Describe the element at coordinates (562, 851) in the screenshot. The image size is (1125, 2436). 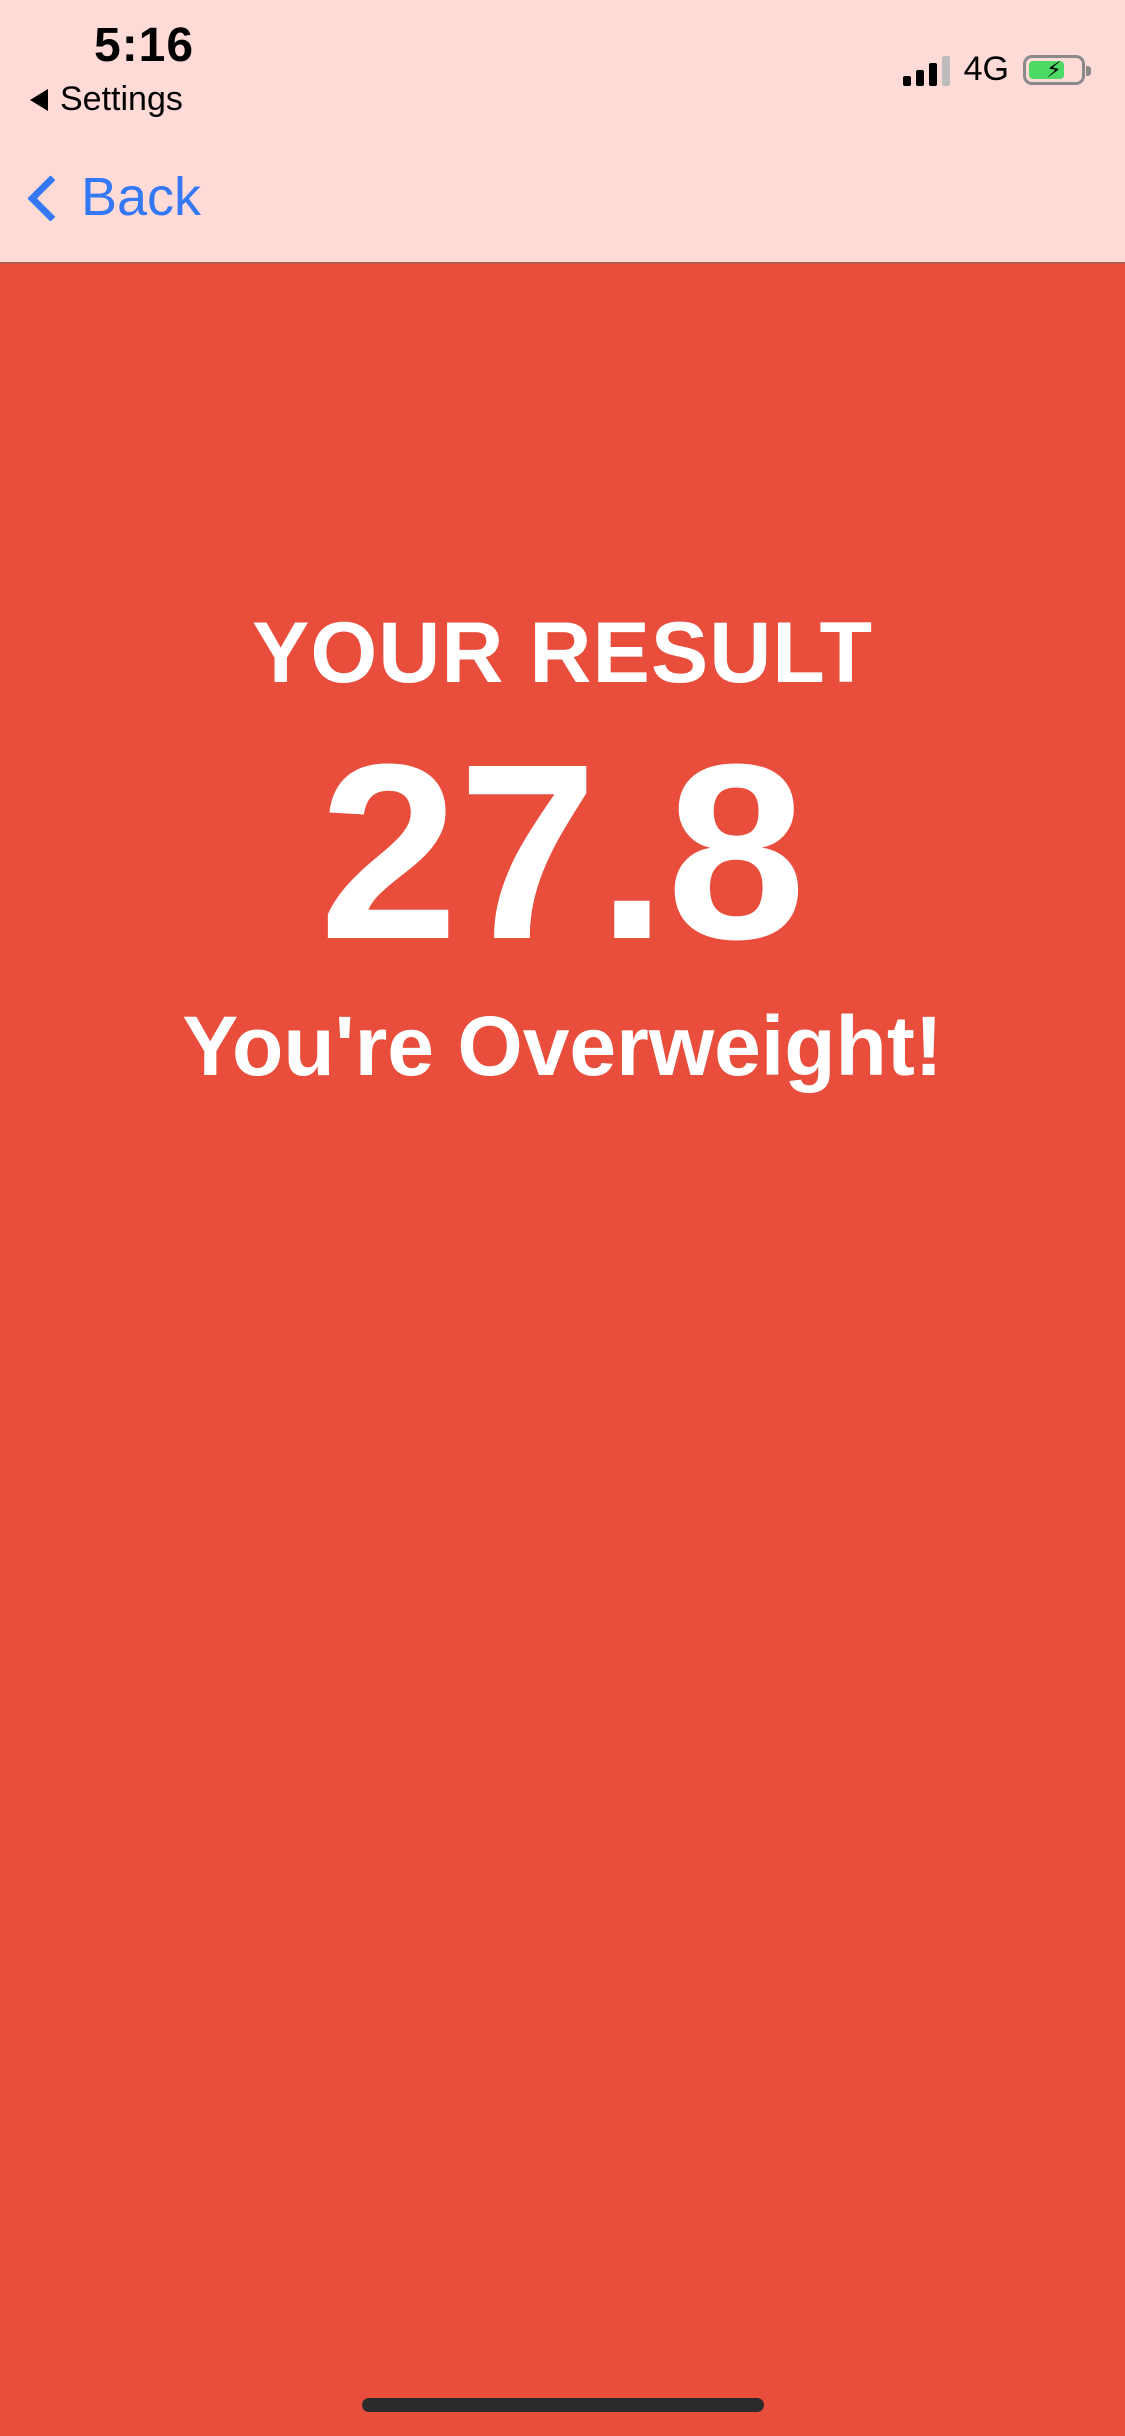
I see `bmi-value: 27.8` at that location.